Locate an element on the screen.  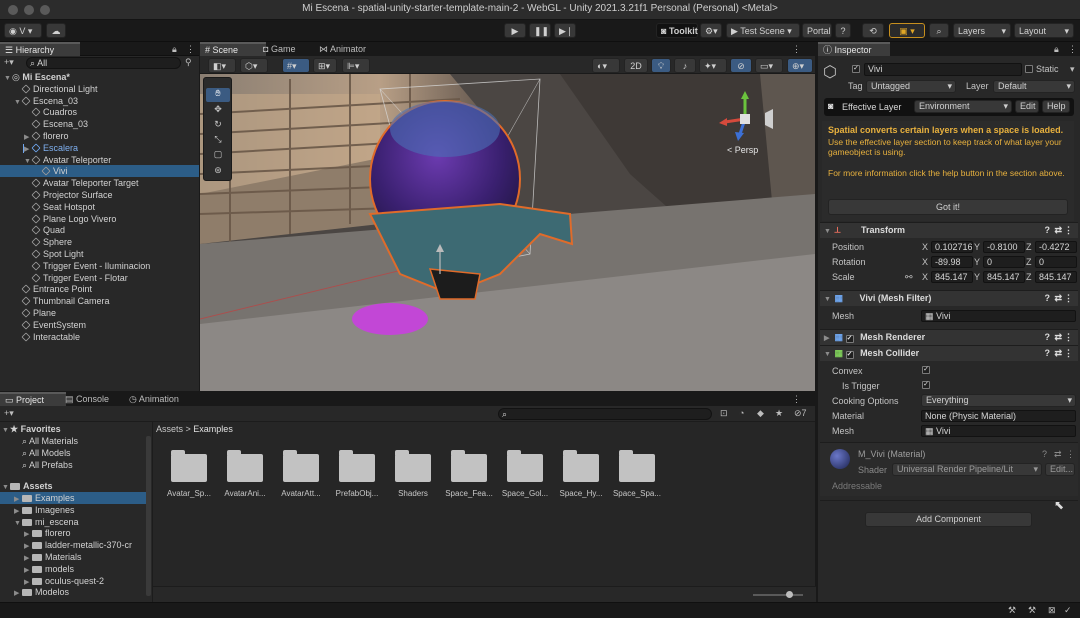
move-tool-icon: ✥ is located at coordinates (218, 111).